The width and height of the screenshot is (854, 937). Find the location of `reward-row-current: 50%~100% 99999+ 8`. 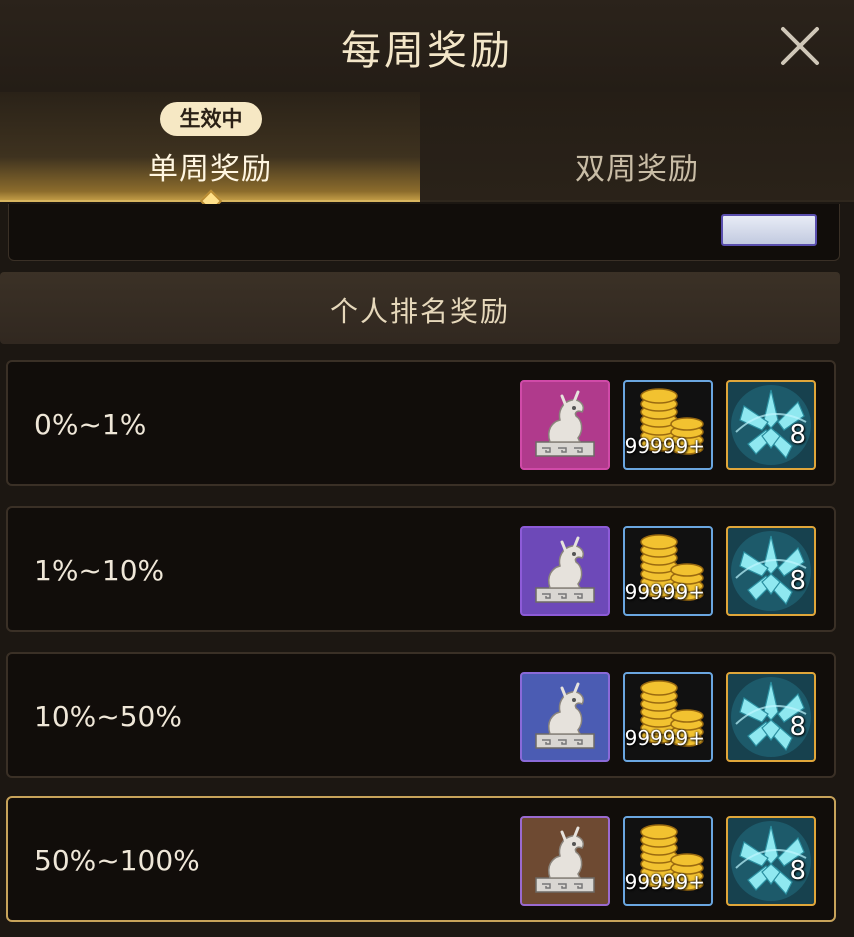

reward-row-current: 50%~100% 99999+ 8 is located at coordinates (421, 859).